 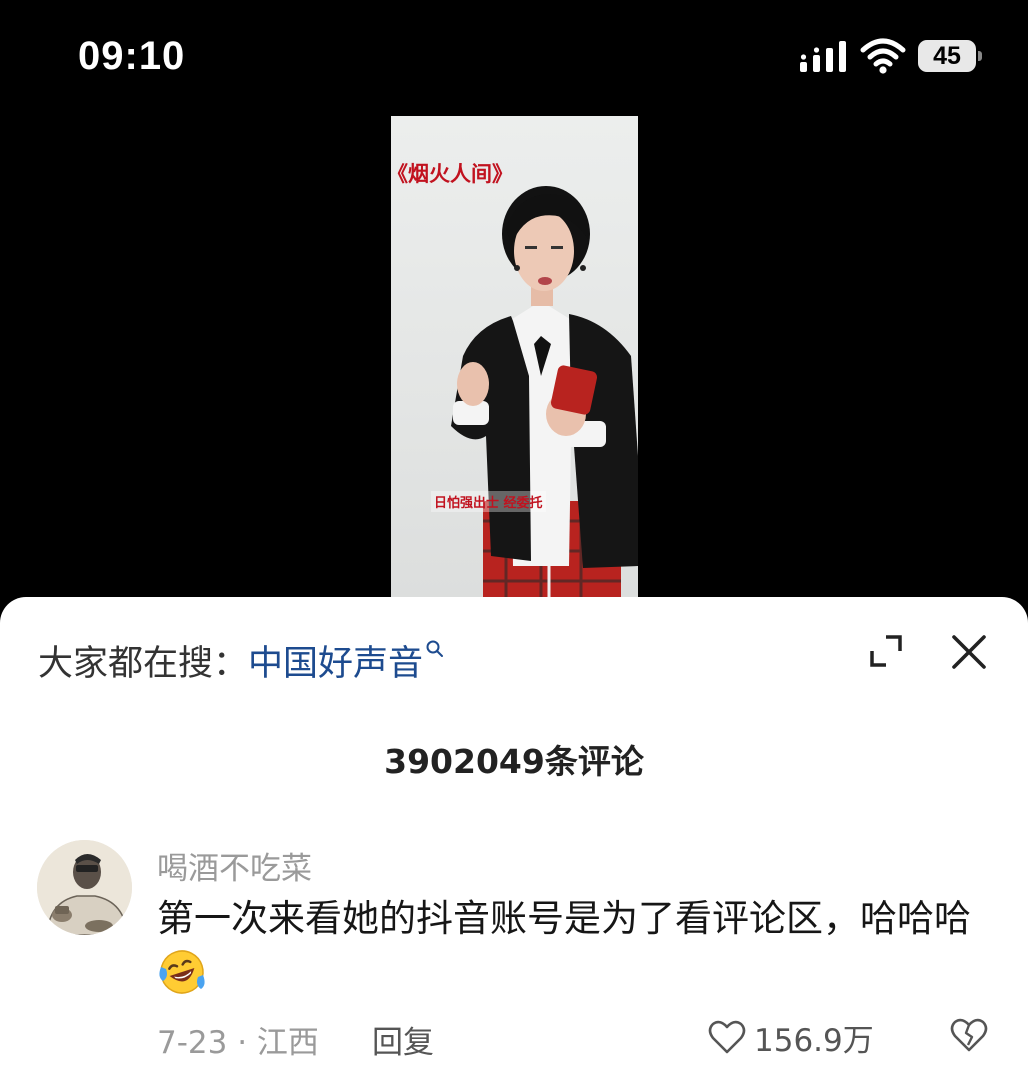 What do you see at coordinates (335, 664) in the screenshot?
I see `search-suggestion-term: 中国好声音` at bounding box center [335, 664].